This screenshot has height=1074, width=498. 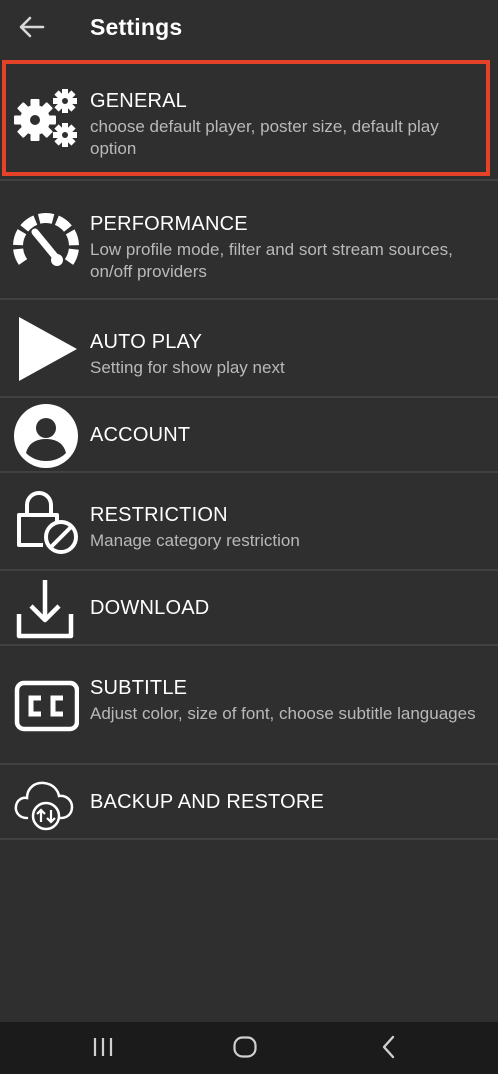 What do you see at coordinates (159, 515) in the screenshot?
I see `settings-item-label: RESTRICTION` at bounding box center [159, 515].